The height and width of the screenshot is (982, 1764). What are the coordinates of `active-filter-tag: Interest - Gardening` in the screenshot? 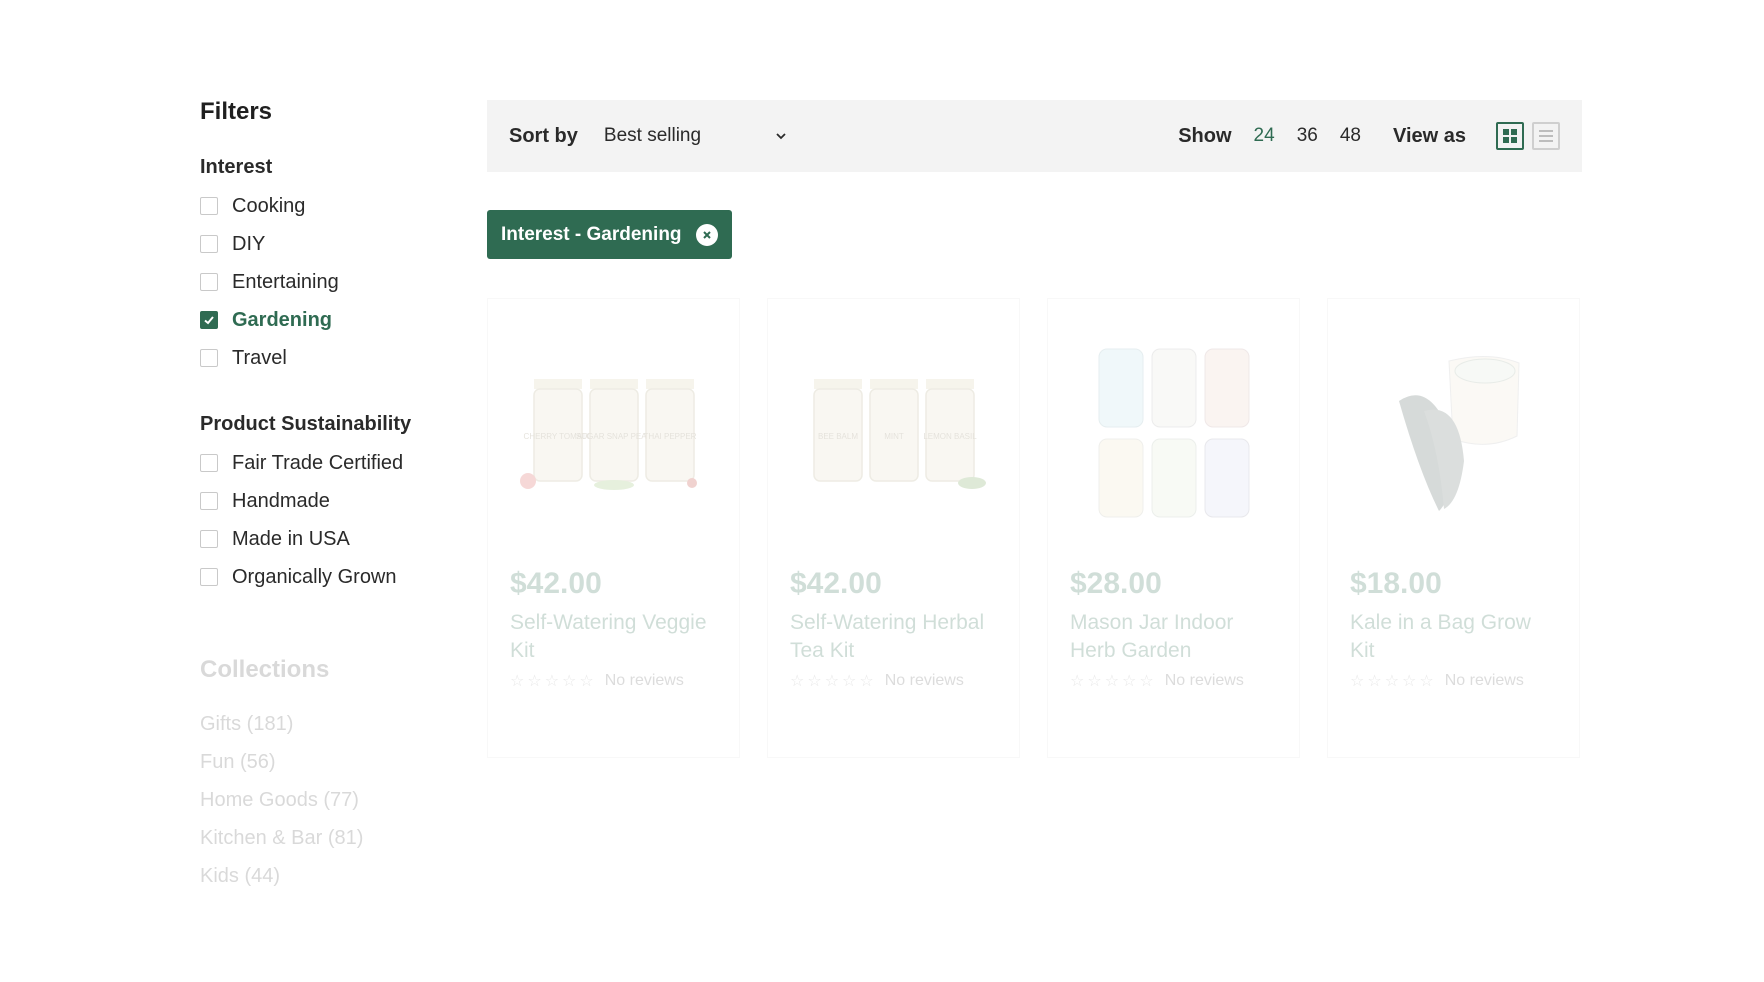 It's located at (609, 234).